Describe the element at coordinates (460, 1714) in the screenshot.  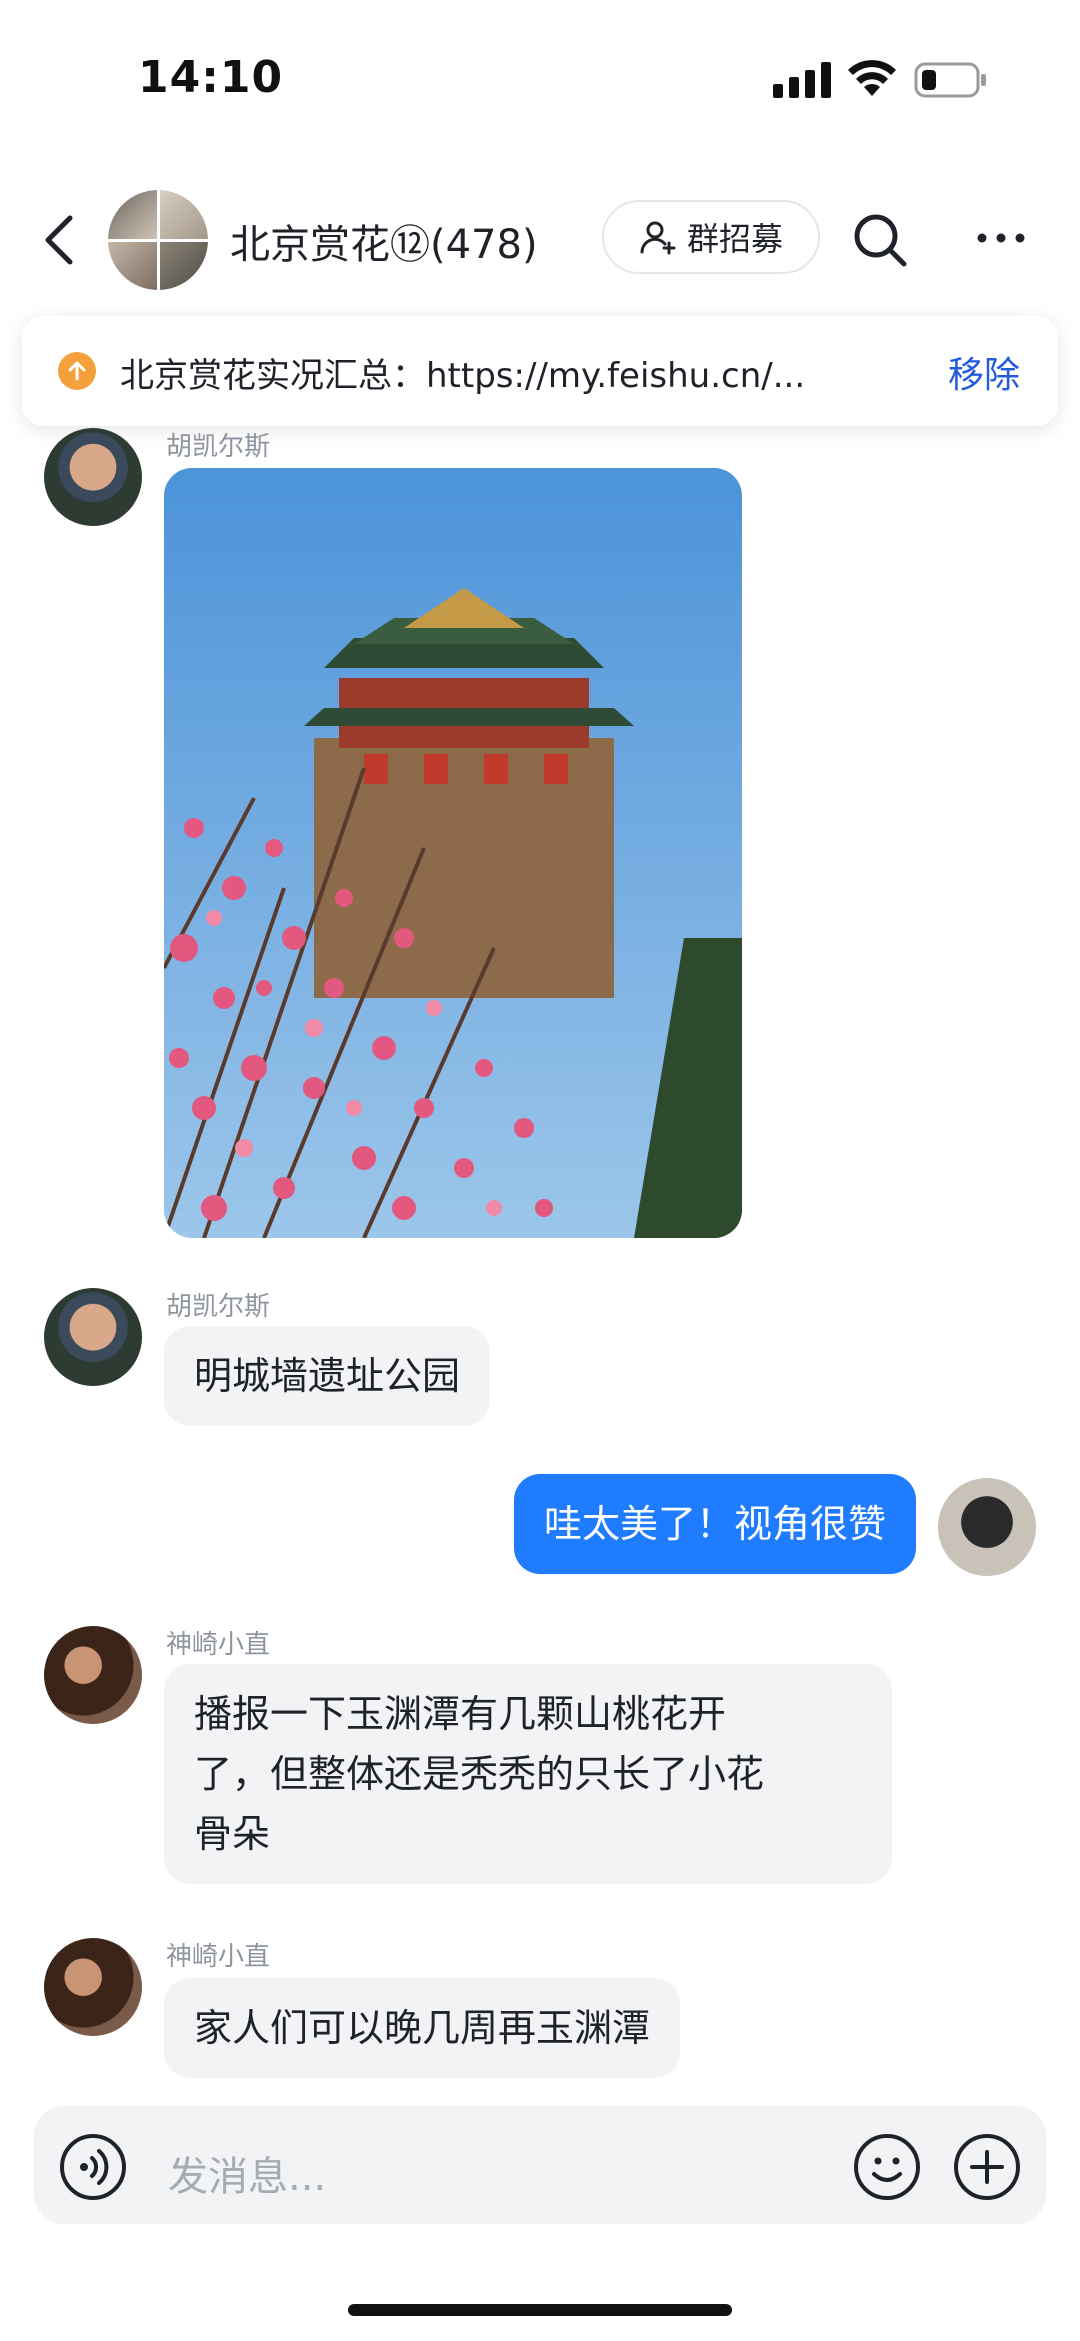
I see `message-line: 播报一下玉渊潭有几颗山桃花开` at that location.